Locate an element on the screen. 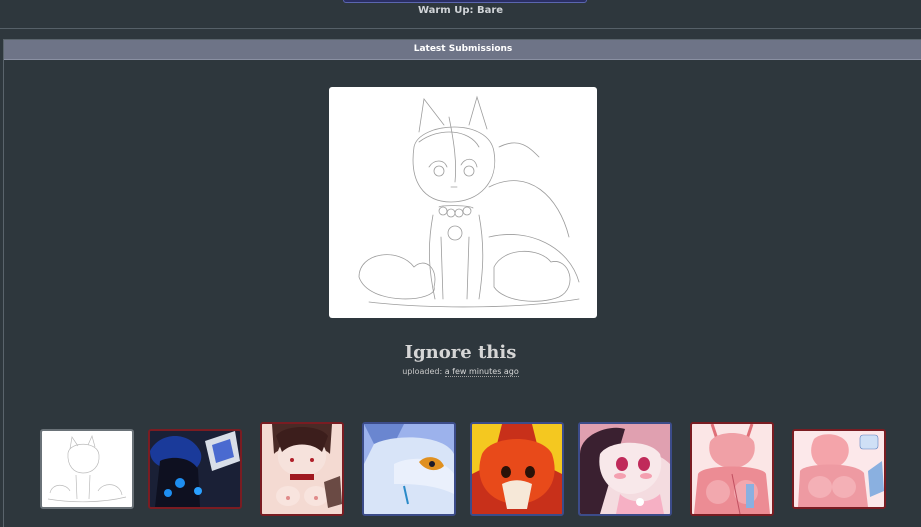  thumbnail-3-art is located at coordinates (302, 469).